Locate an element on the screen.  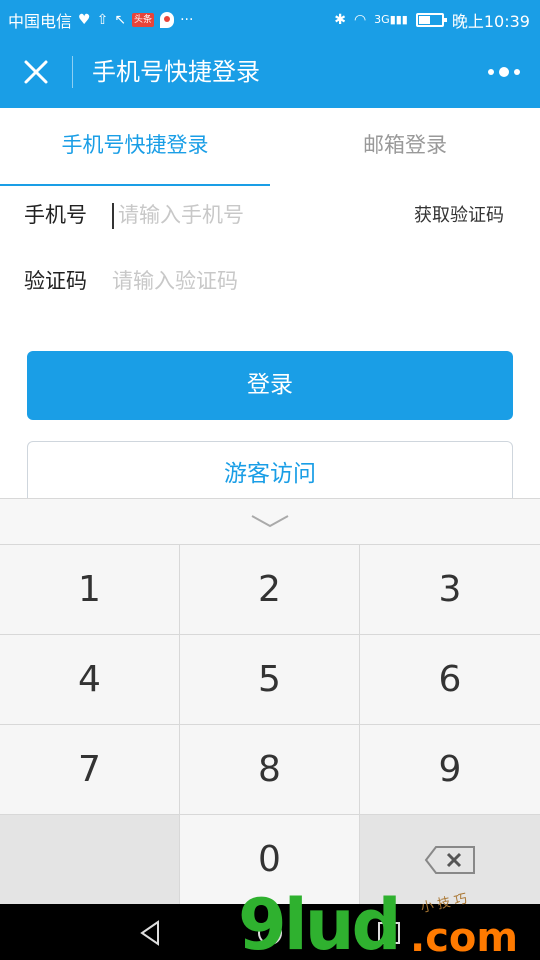
code-input: 请输入验证码 is located at coordinates (242, 281).